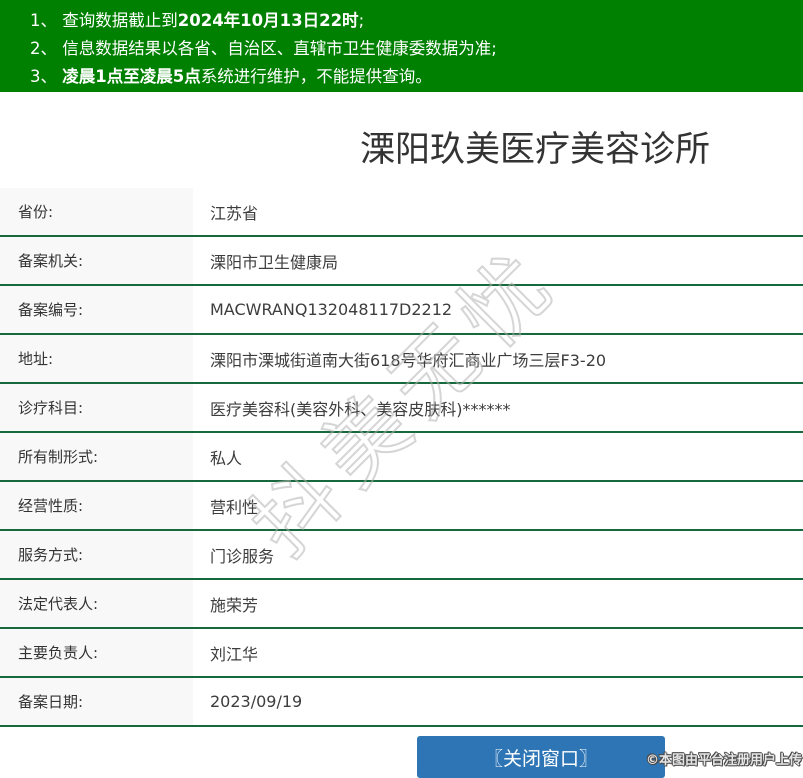 This screenshot has height=778, width=803. I want to click on table-row: 服务方式: 门诊服务, so click(401, 555).